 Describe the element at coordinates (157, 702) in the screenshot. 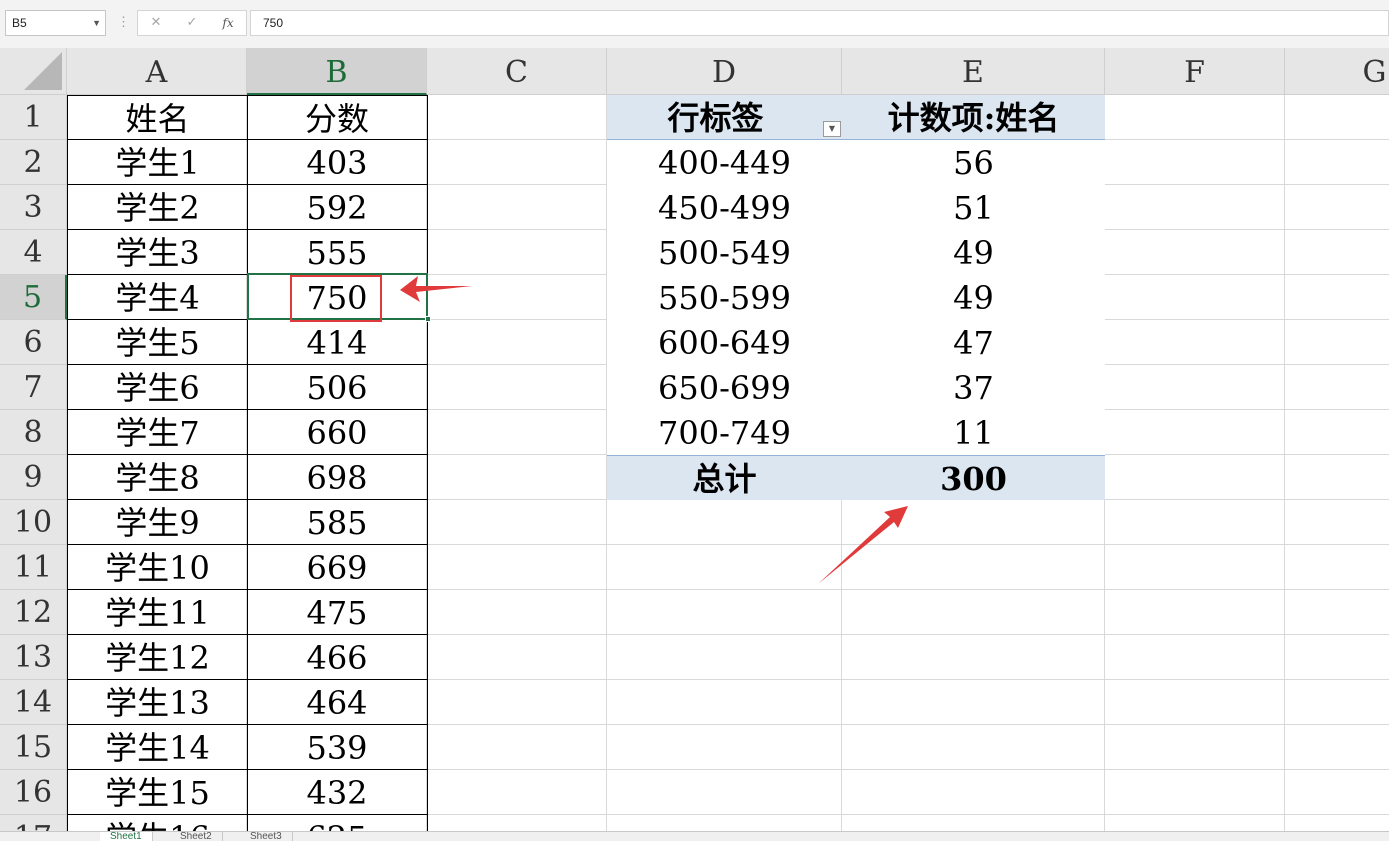

I see `name-cell: 学生13` at that location.